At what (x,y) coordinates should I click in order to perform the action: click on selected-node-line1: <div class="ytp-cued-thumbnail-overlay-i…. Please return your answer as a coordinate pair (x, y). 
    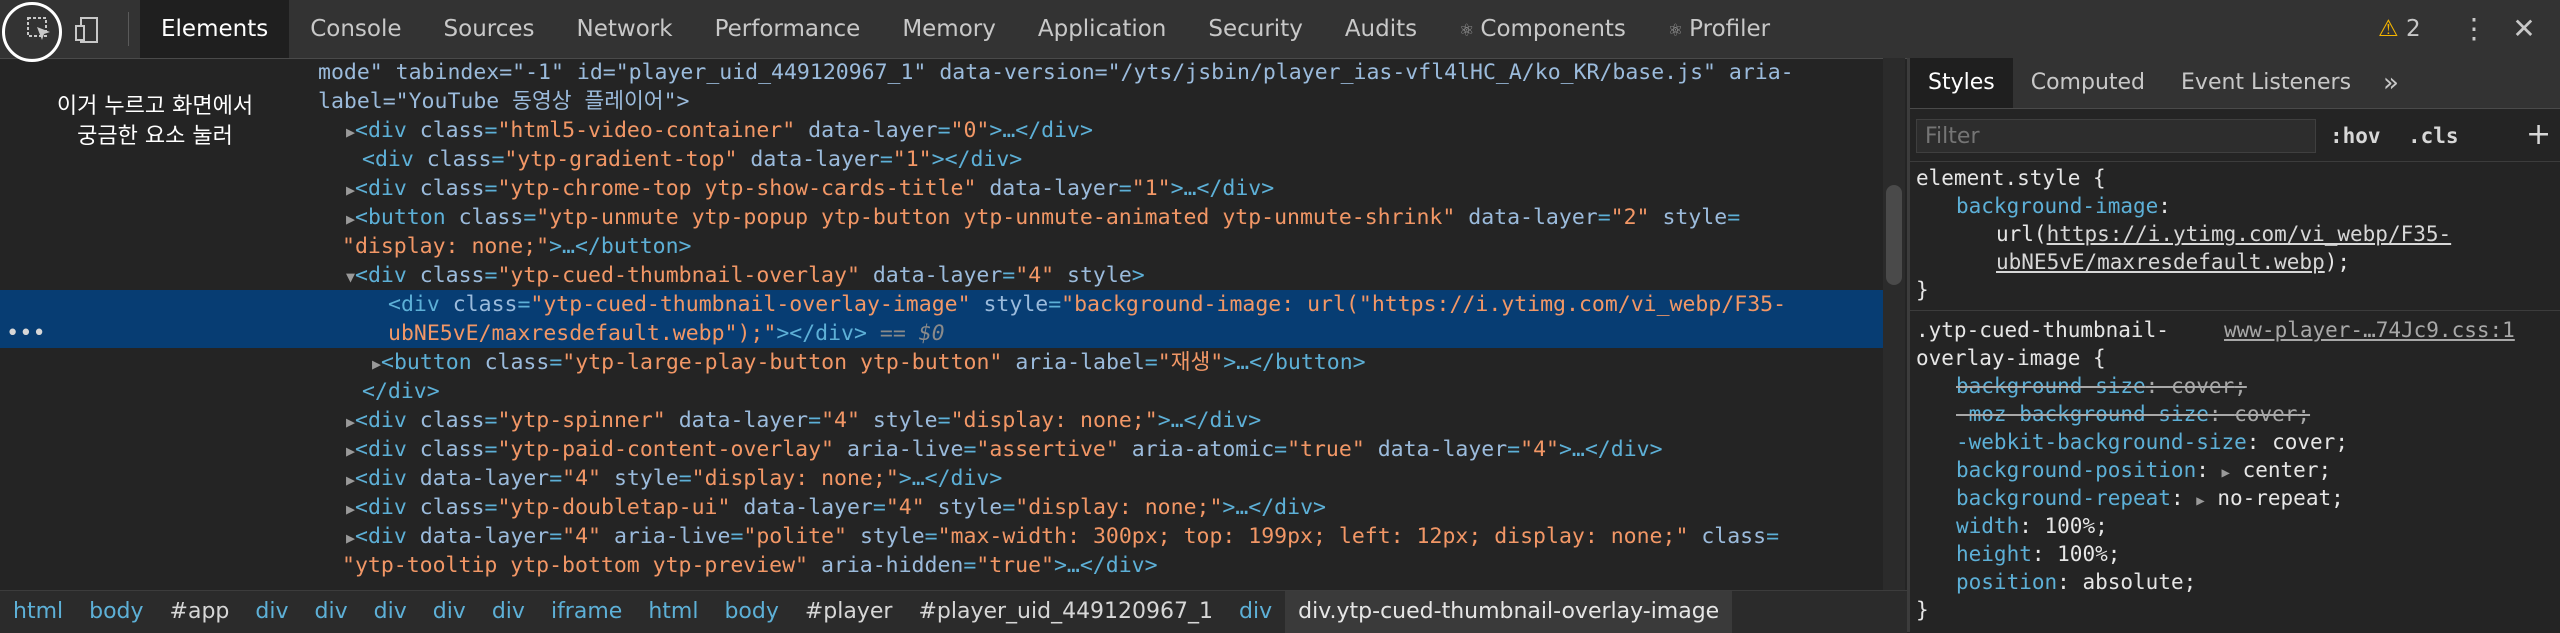
    Looking at the image, I should click on (1087, 304).